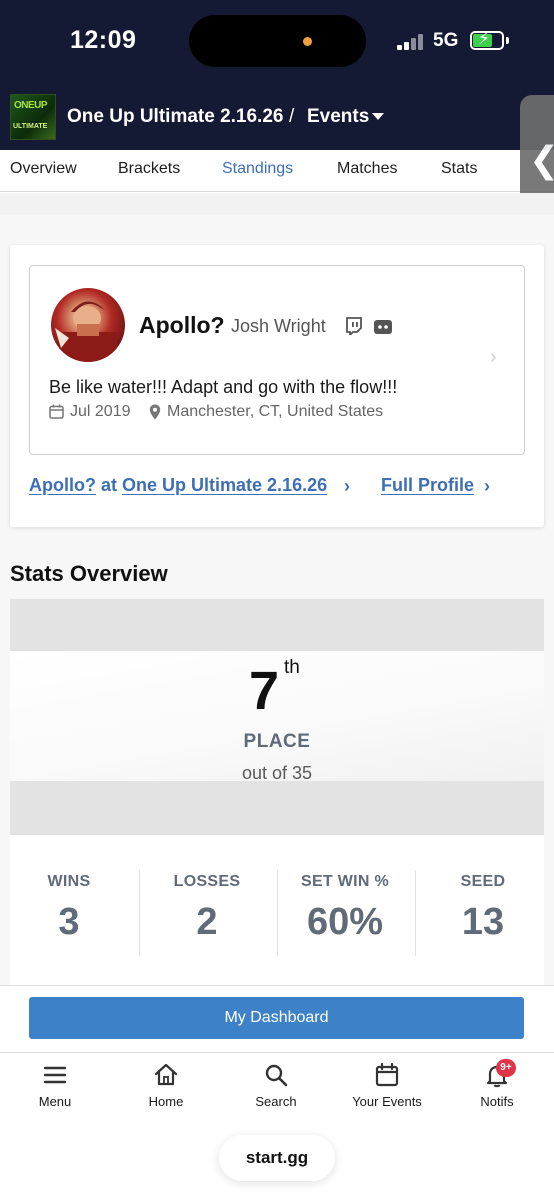  I want to click on tab-matches: Matches, so click(367, 169).